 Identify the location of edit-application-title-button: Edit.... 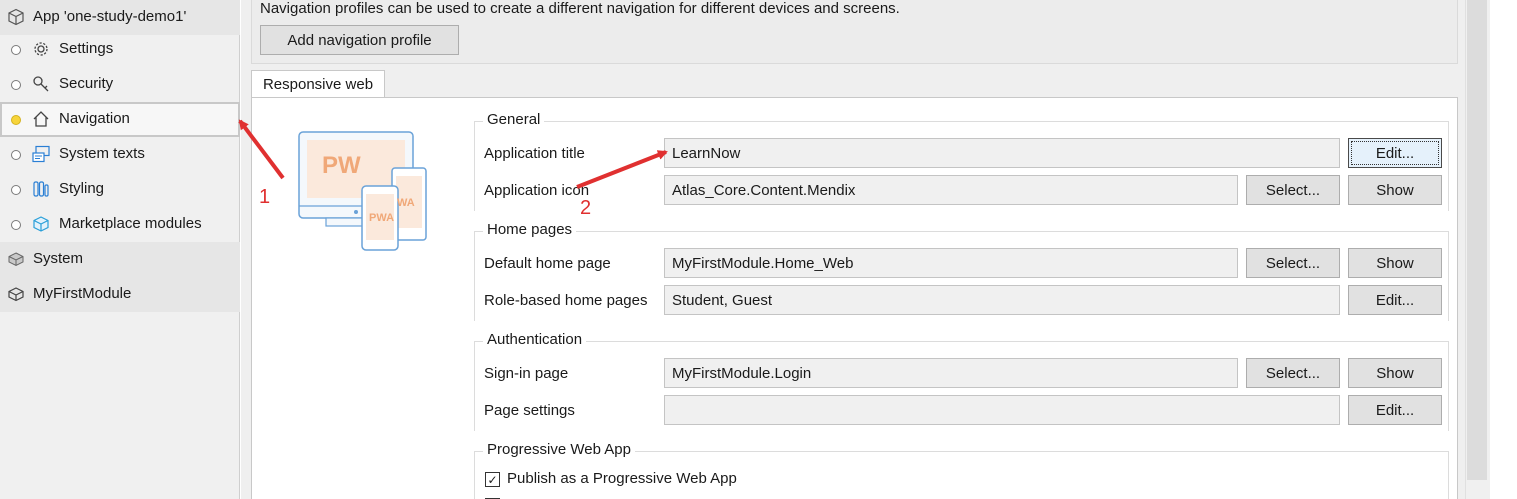
(1395, 153).